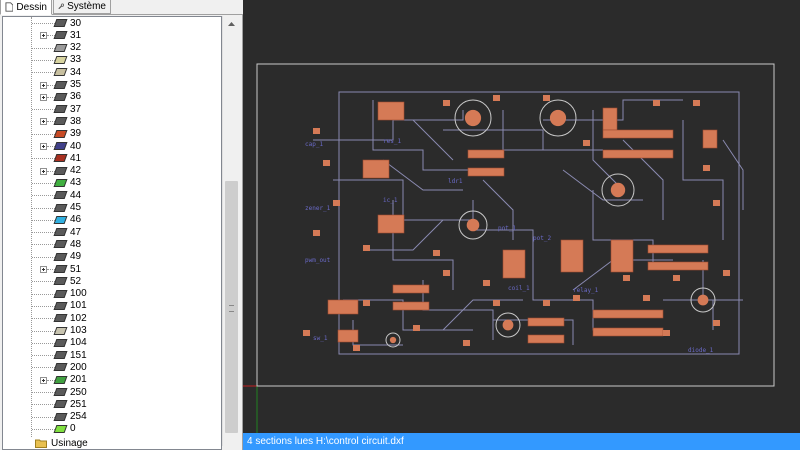 The image size is (800, 450). Describe the element at coordinates (112, 404) in the screenshot. I see `tree-item-layer: 251` at that location.